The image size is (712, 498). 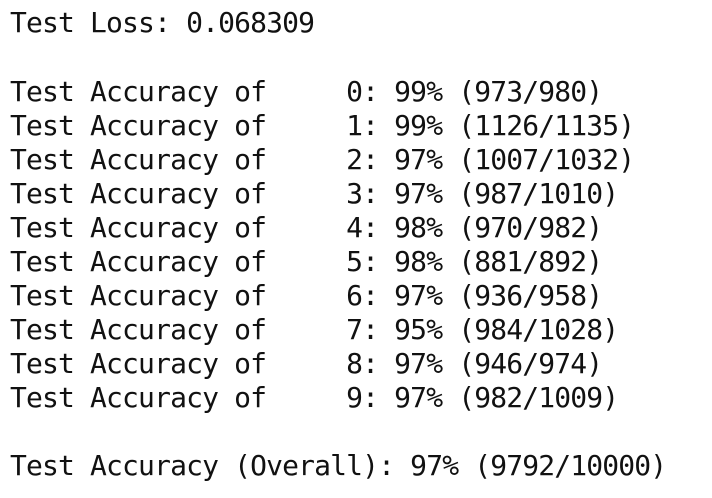 I want to click on class-accuracy-line-2: Test Accuracy of 2: 97% (1007/1032), so click(x=322, y=159).